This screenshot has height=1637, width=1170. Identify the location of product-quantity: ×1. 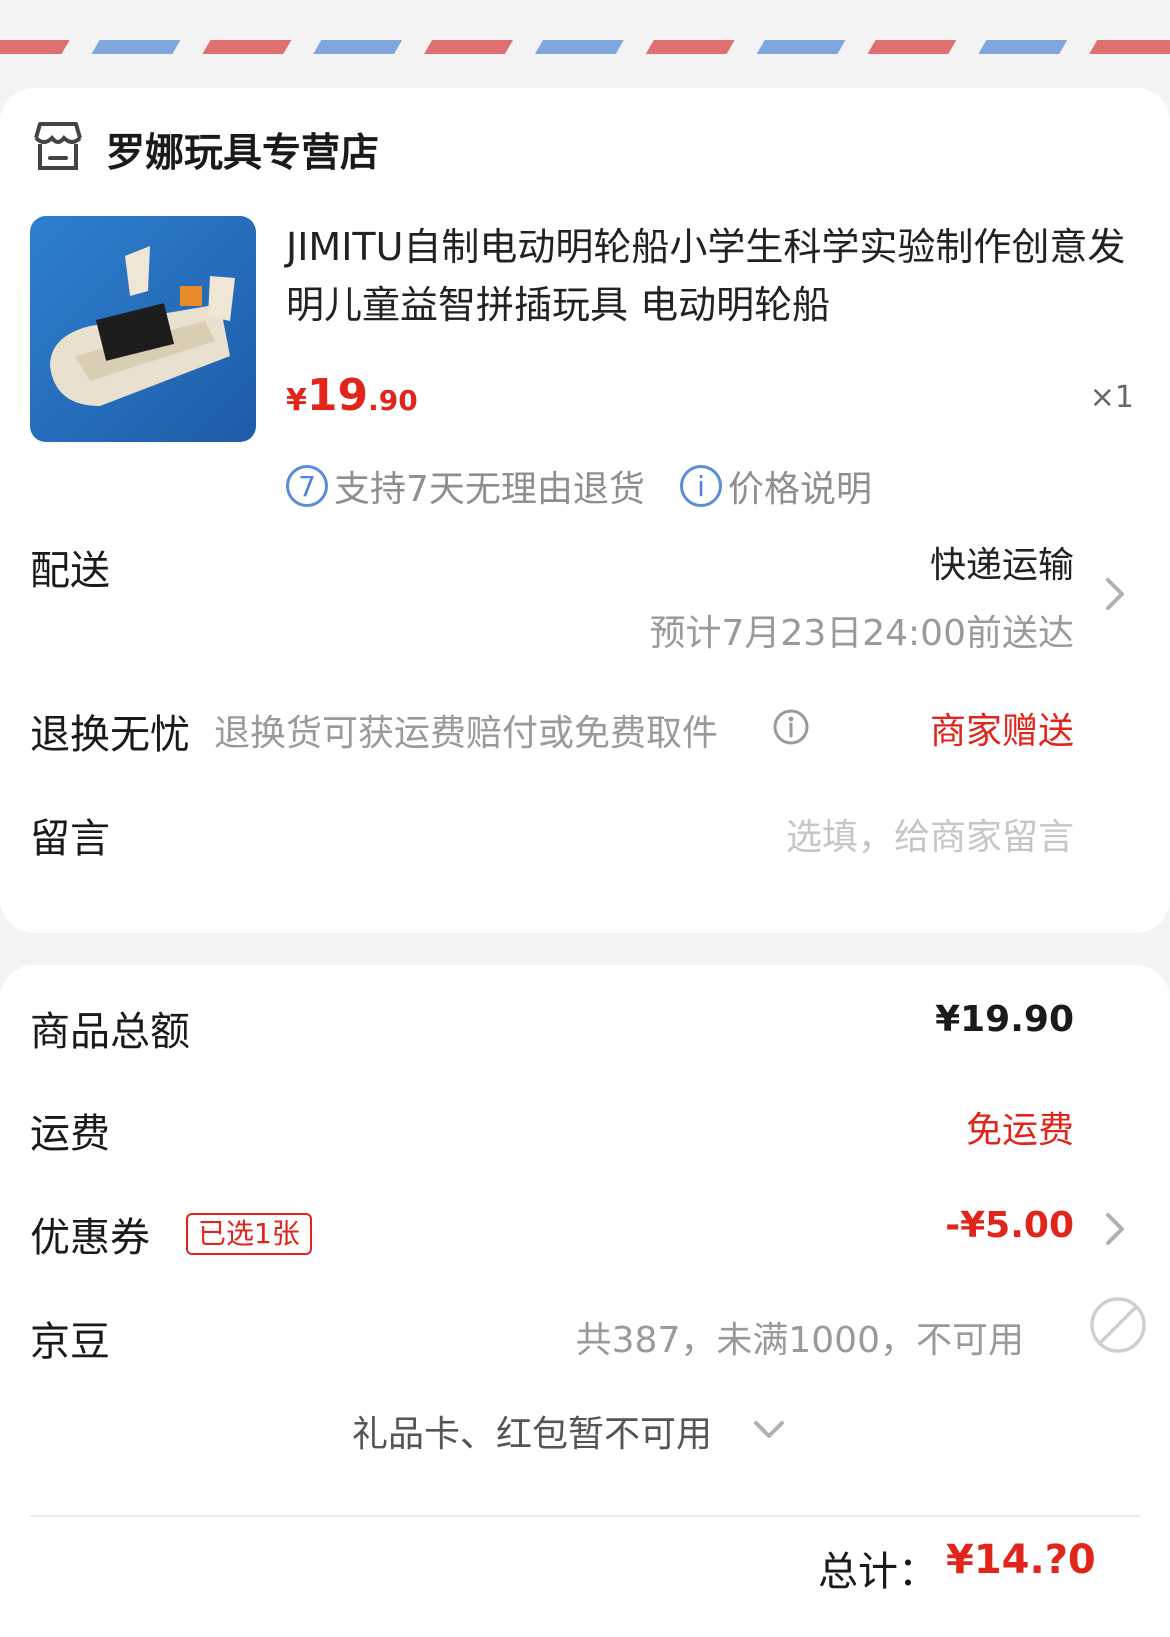
(1111, 397).